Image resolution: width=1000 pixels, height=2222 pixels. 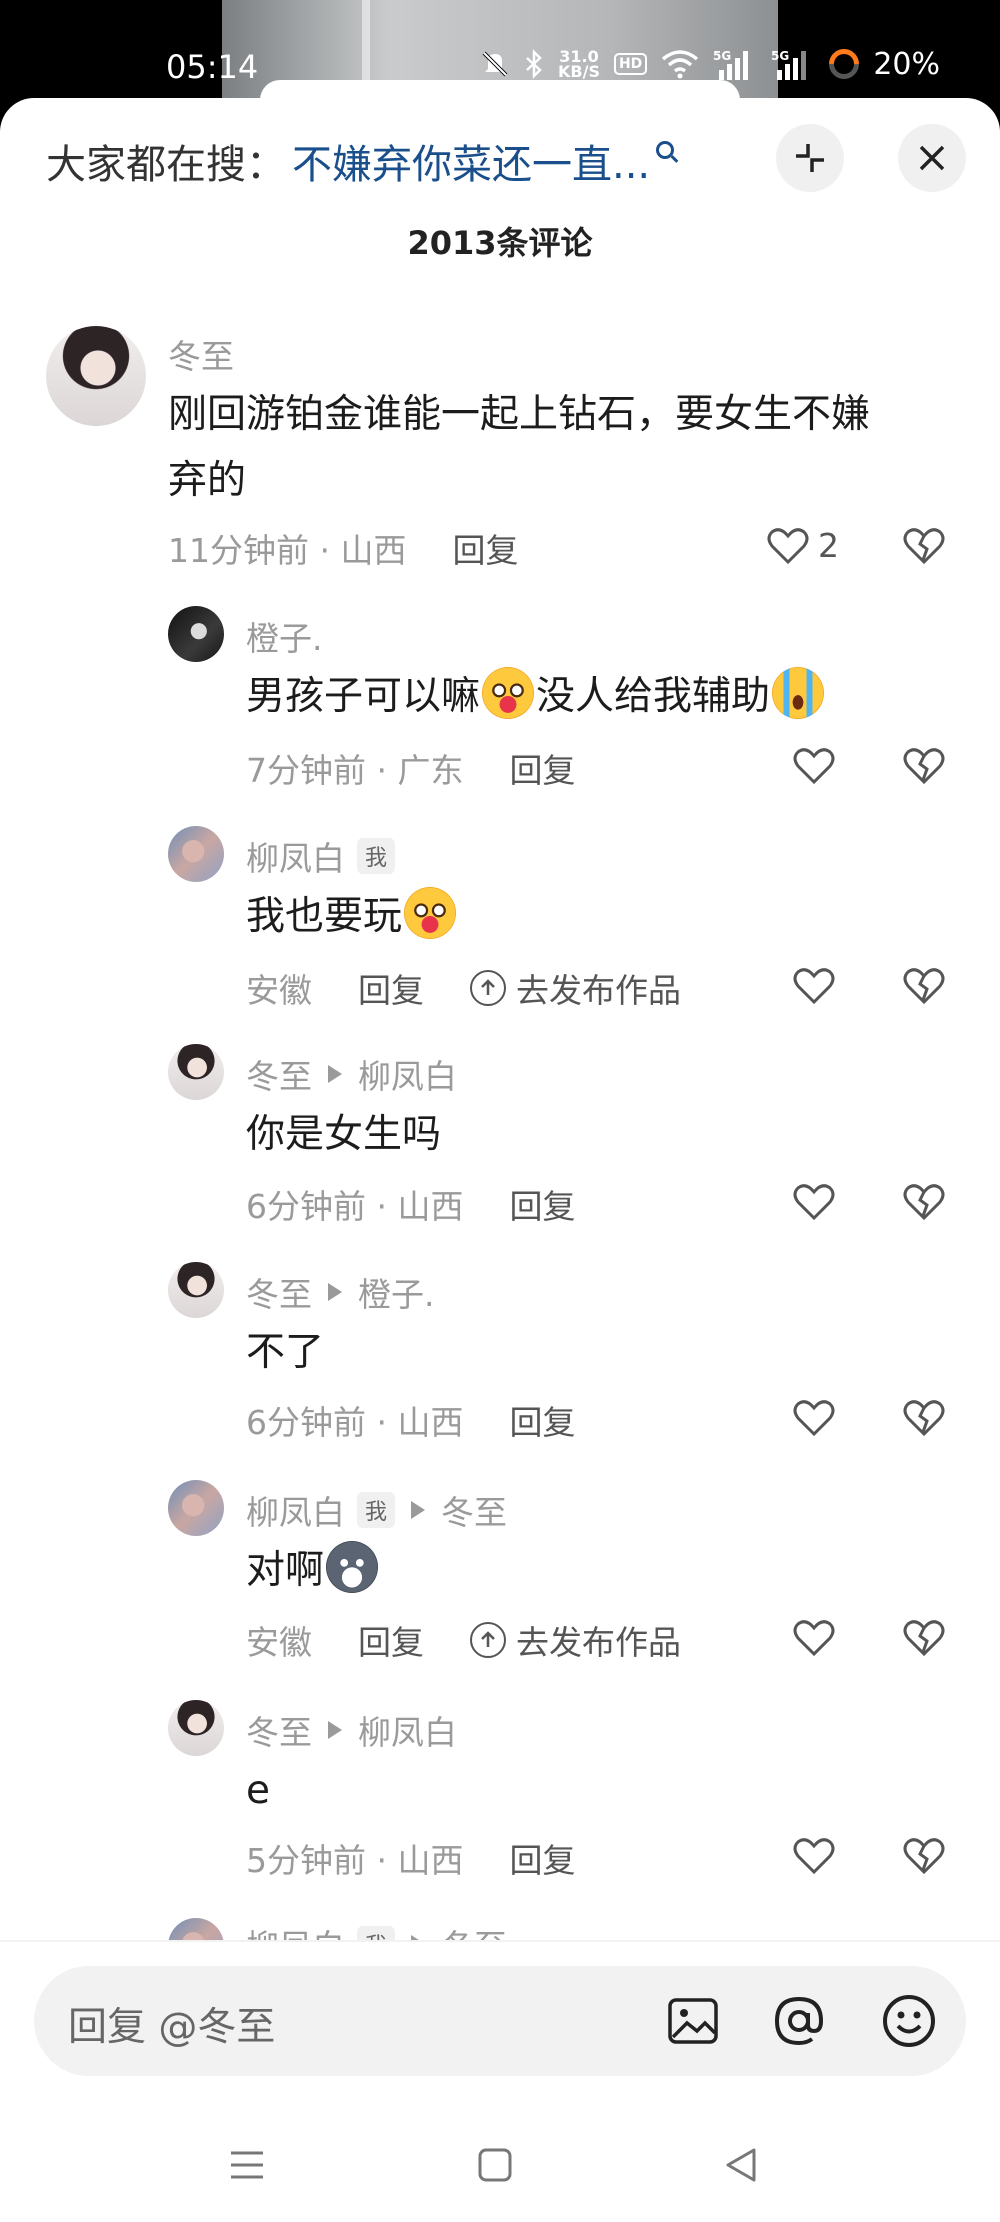 I want to click on signal-5g-icon: 5G, so click(x=731, y=64).